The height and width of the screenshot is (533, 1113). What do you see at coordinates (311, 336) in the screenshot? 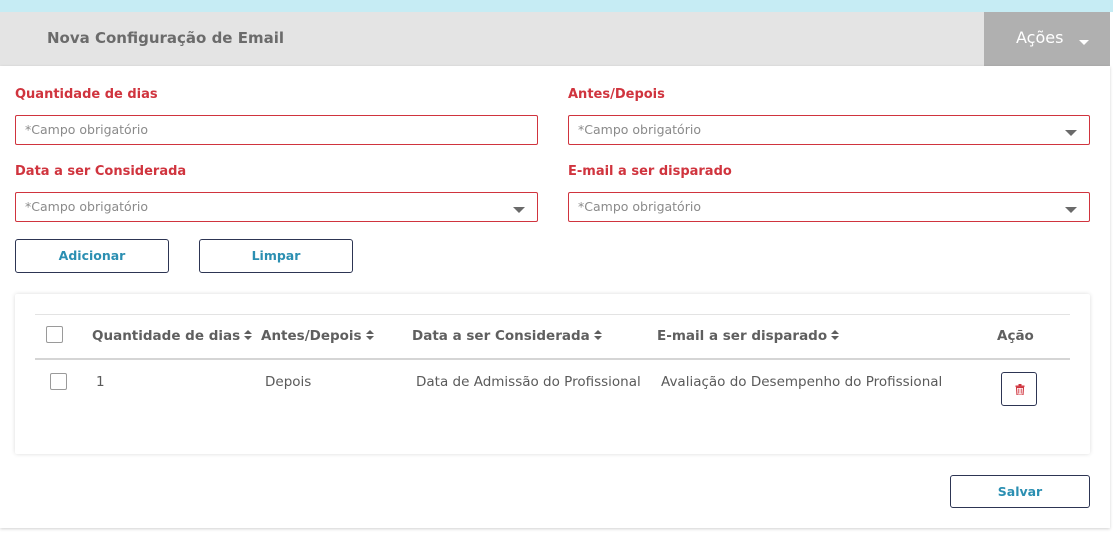
I see `column-header-label: Antes/Depois` at bounding box center [311, 336].